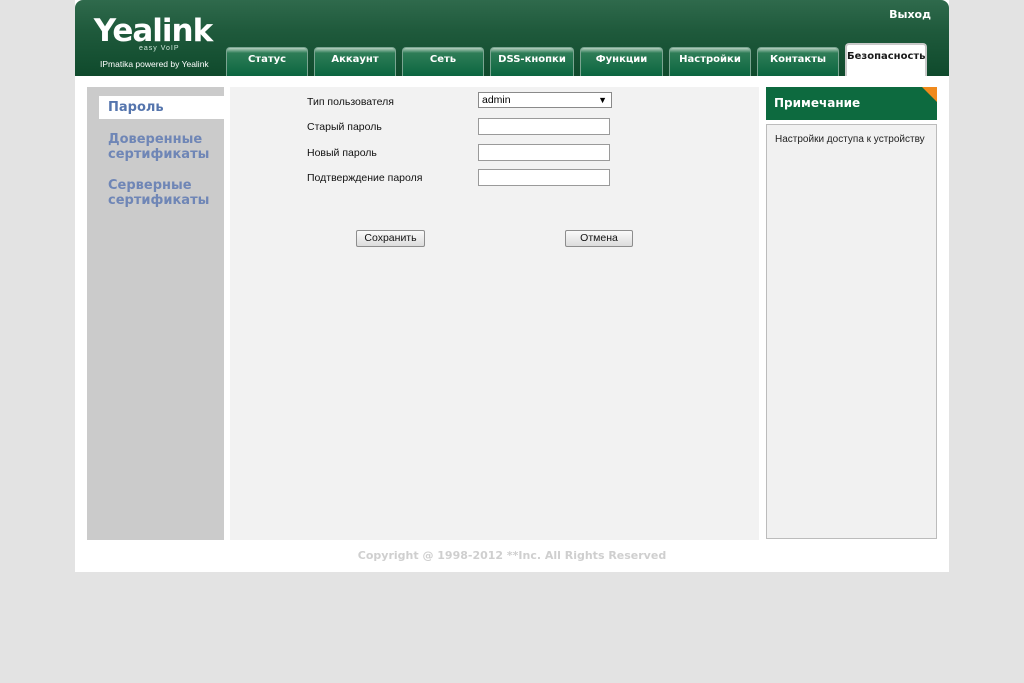 This screenshot has height=683, width=1024. What do you see at coordinates (621, 61) in the screenshot?
I see `tab-features: Функции` at bounding box center [621, 61].